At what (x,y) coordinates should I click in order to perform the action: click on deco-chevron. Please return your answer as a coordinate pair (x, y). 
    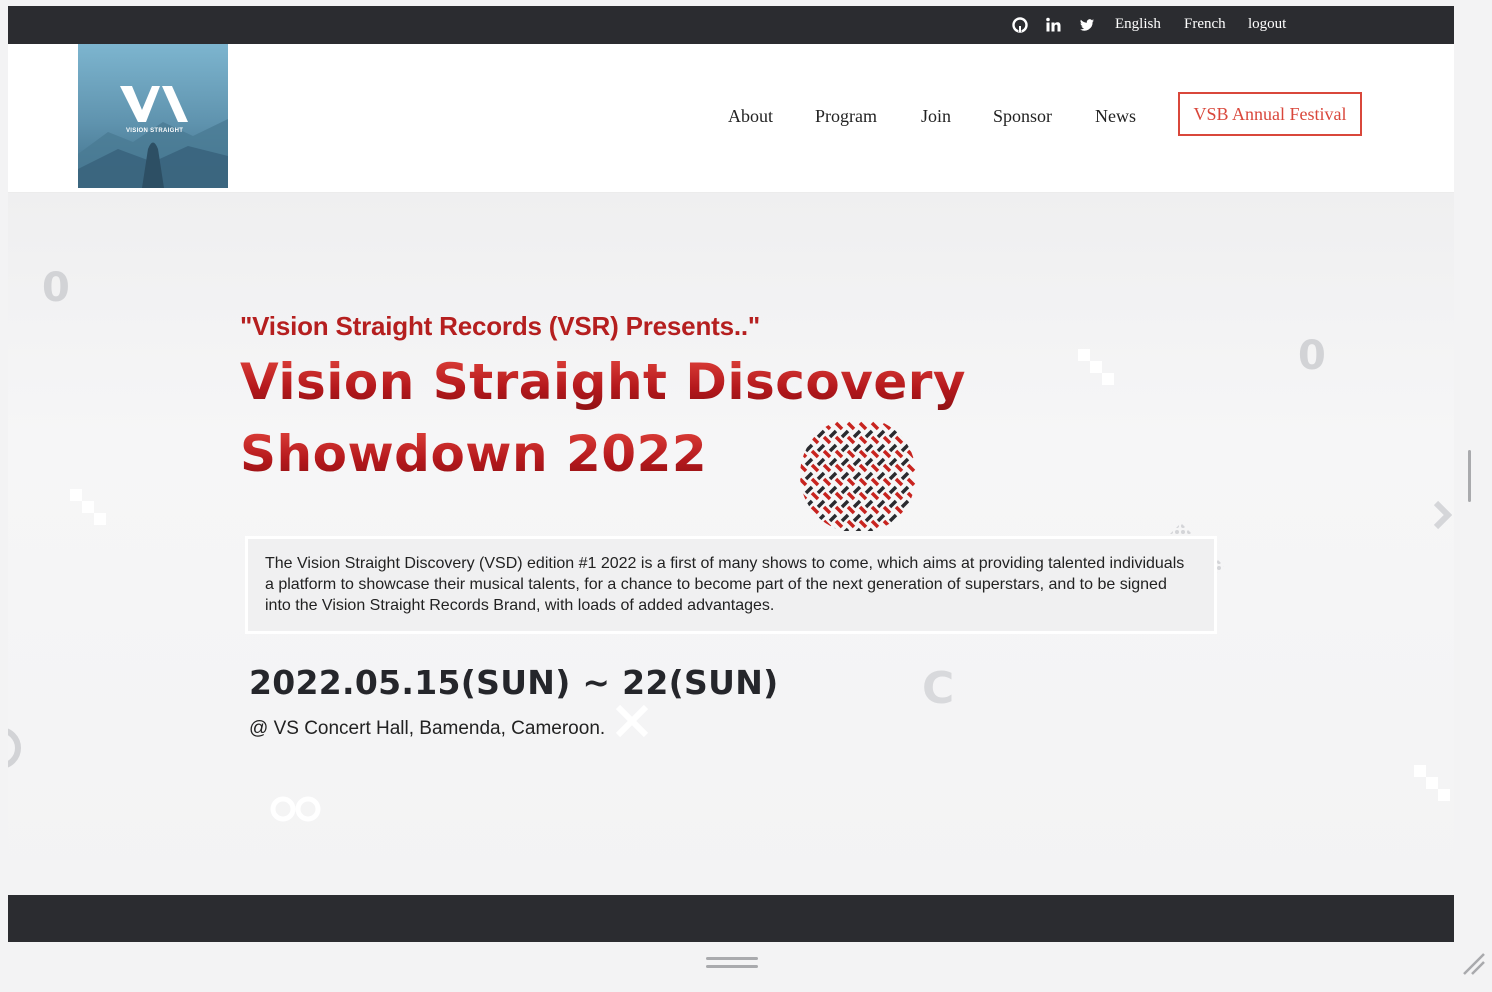
    Looking at the image, I should click on (1443, 515).